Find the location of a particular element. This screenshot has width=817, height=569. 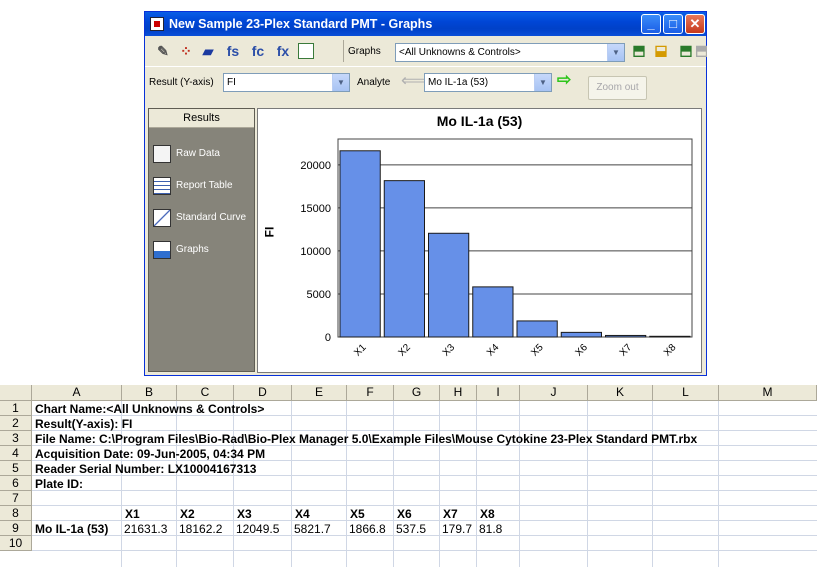

cell-a4: Acquisition Date: 09-Jun-2005, 04:34 PM is located at coordinates (149, 454).